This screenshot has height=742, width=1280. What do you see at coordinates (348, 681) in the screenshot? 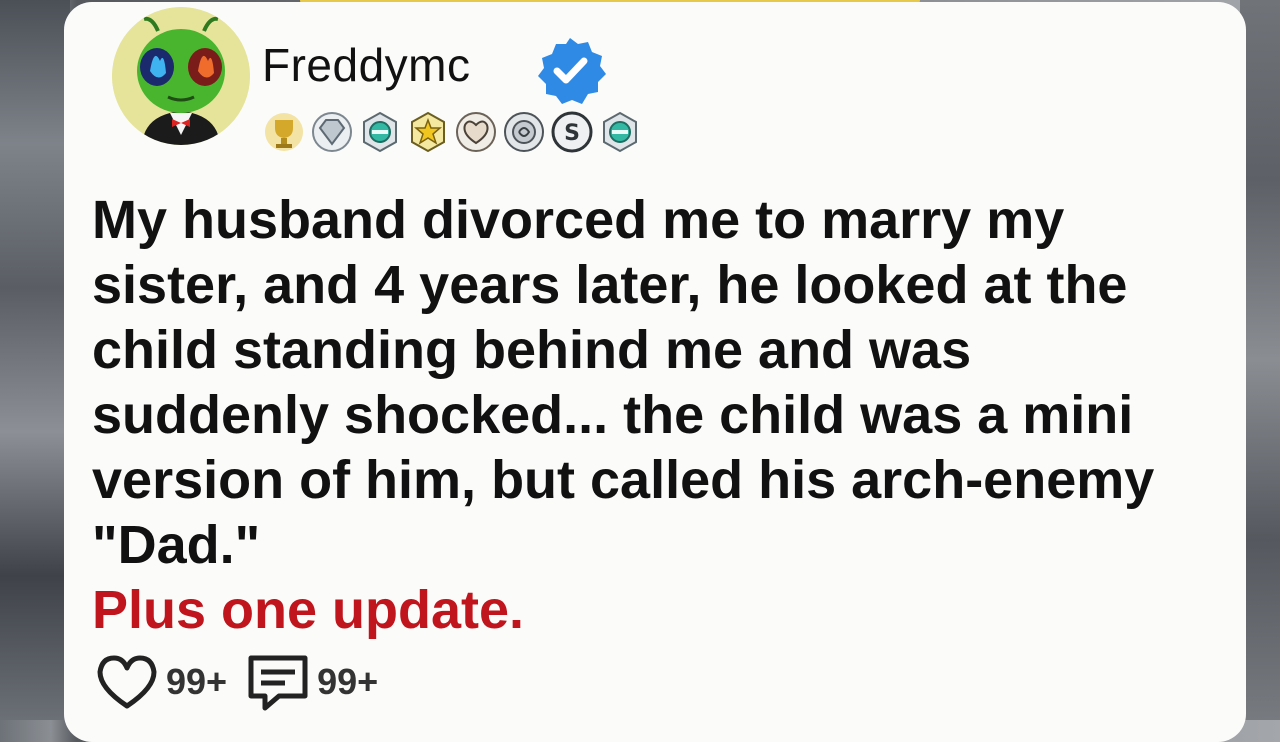
I see `comment-count: 99+` at bounding box center [348, 681].